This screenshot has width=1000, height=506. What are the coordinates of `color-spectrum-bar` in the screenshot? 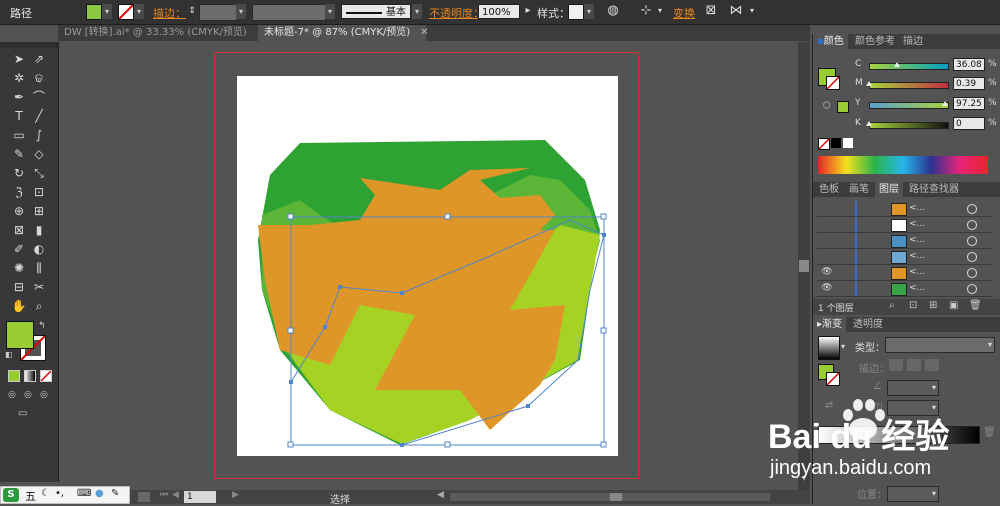 It's located at (903, 165).